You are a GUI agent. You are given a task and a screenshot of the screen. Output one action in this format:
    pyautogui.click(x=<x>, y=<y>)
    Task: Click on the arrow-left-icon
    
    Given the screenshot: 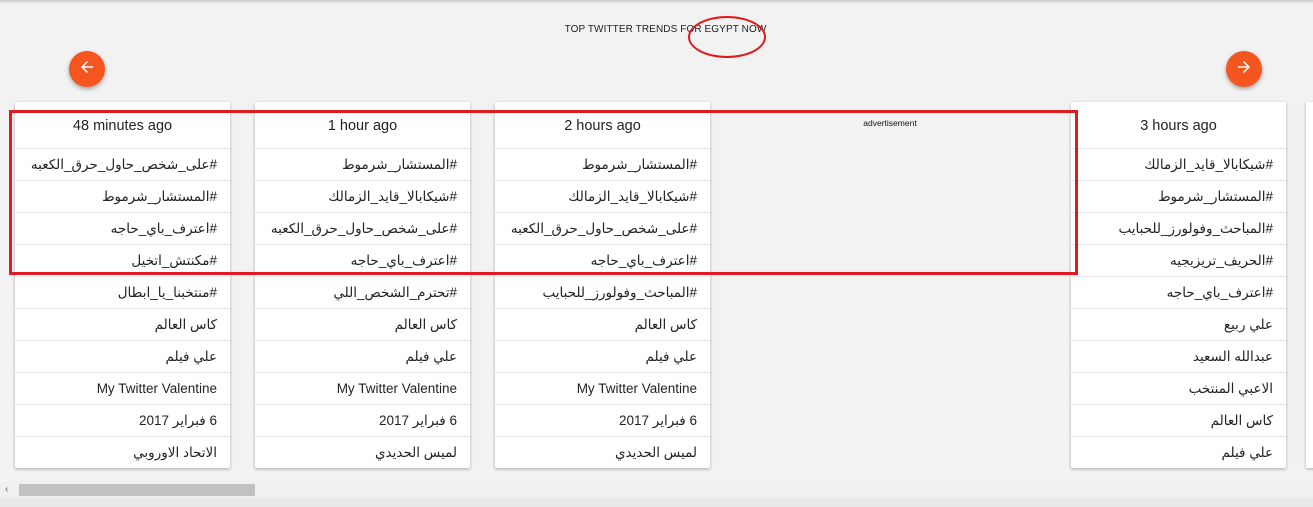 What is the action you would take?
    pyautogui.click(x=87, y=69)
    